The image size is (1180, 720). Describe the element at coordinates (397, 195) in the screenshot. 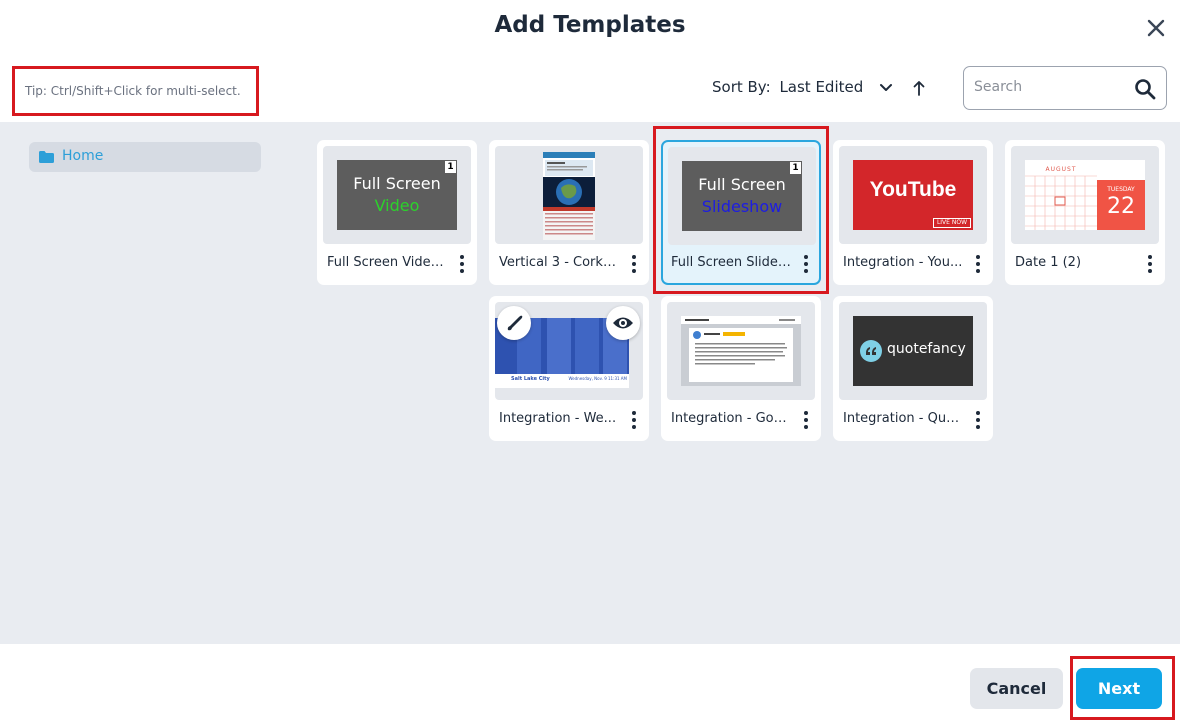

I see `template-thumbnail: Full Screen Video 1` at that location.